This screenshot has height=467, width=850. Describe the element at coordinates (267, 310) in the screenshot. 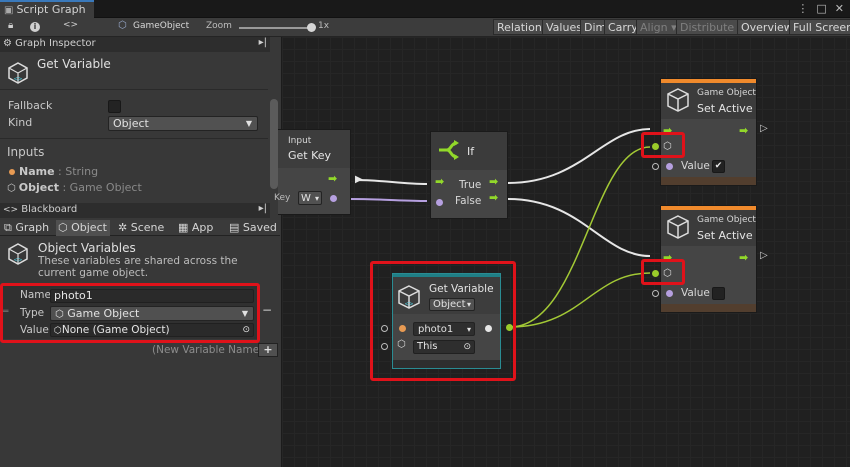

I see `remove-variable-button: −` at that location.